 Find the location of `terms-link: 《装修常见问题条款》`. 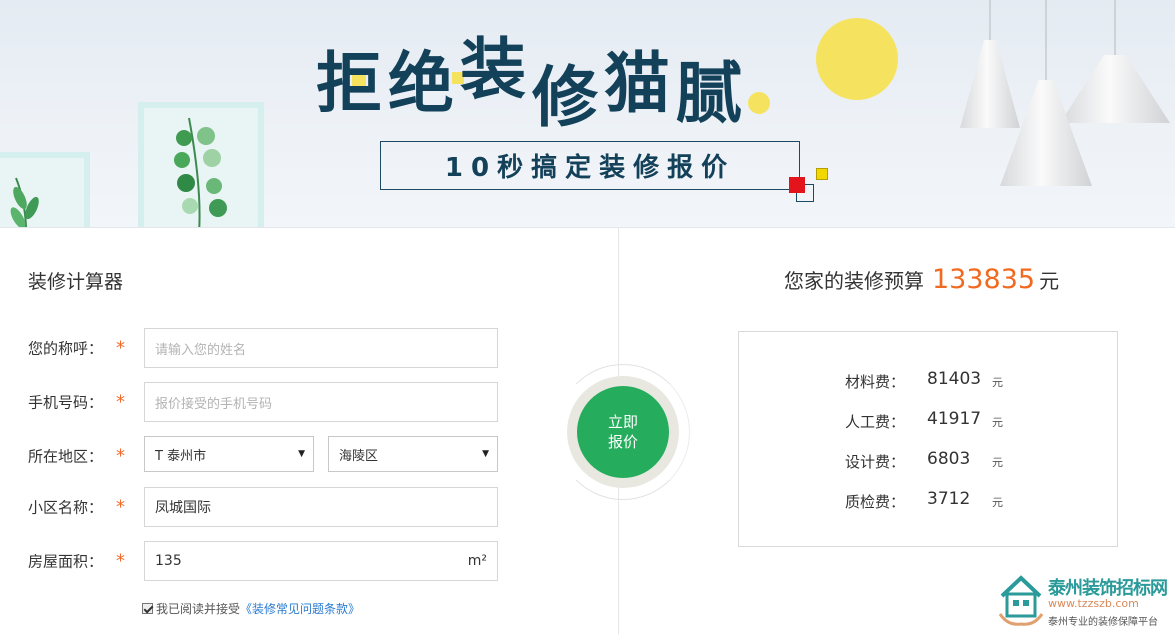

terms-link: 《装修常见问题条款》 is located at coordinates (300, 608).